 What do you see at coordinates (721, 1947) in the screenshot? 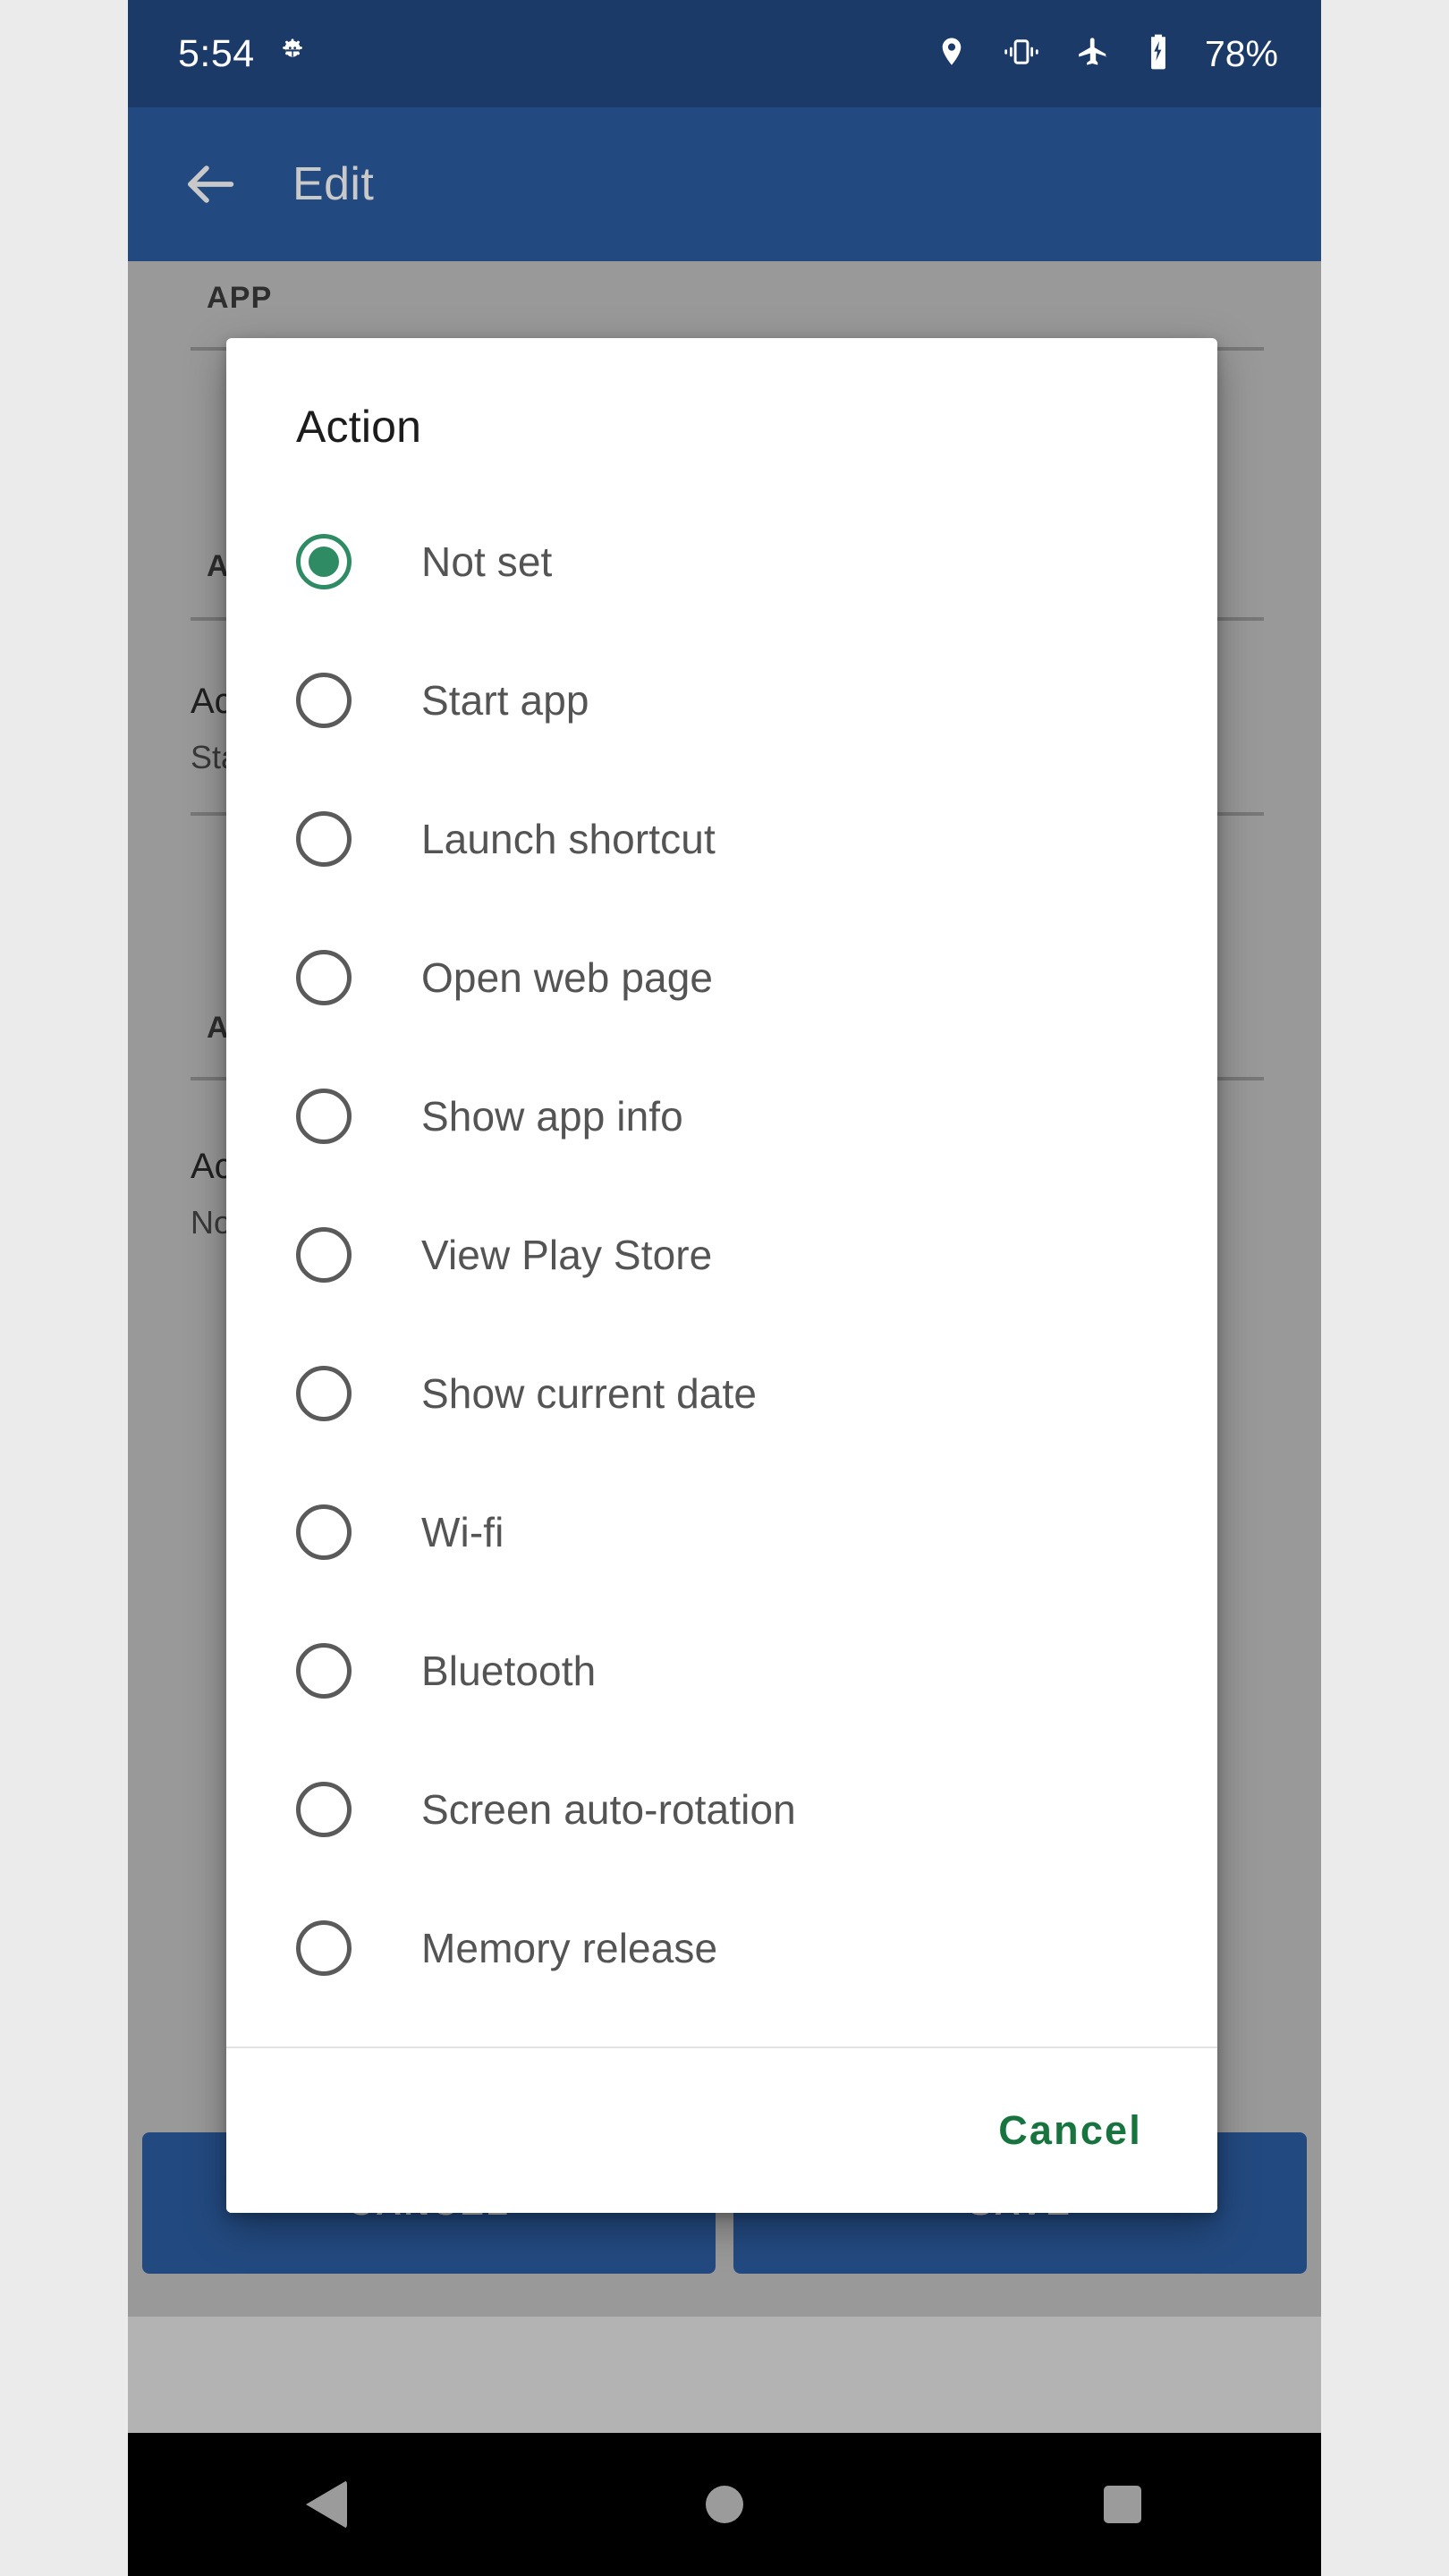
I see `option-row: Memory release` at bounding box center [721, 1947].